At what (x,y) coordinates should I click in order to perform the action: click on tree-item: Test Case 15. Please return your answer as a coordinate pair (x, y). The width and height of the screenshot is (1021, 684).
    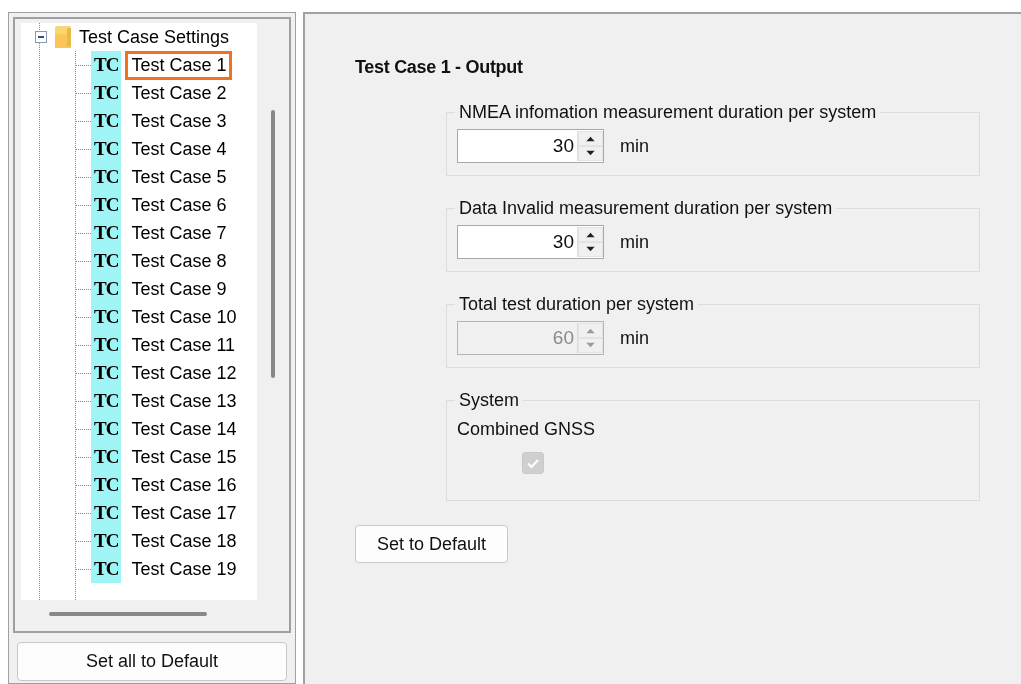
    Looking at the image, I should click on (184, 457).